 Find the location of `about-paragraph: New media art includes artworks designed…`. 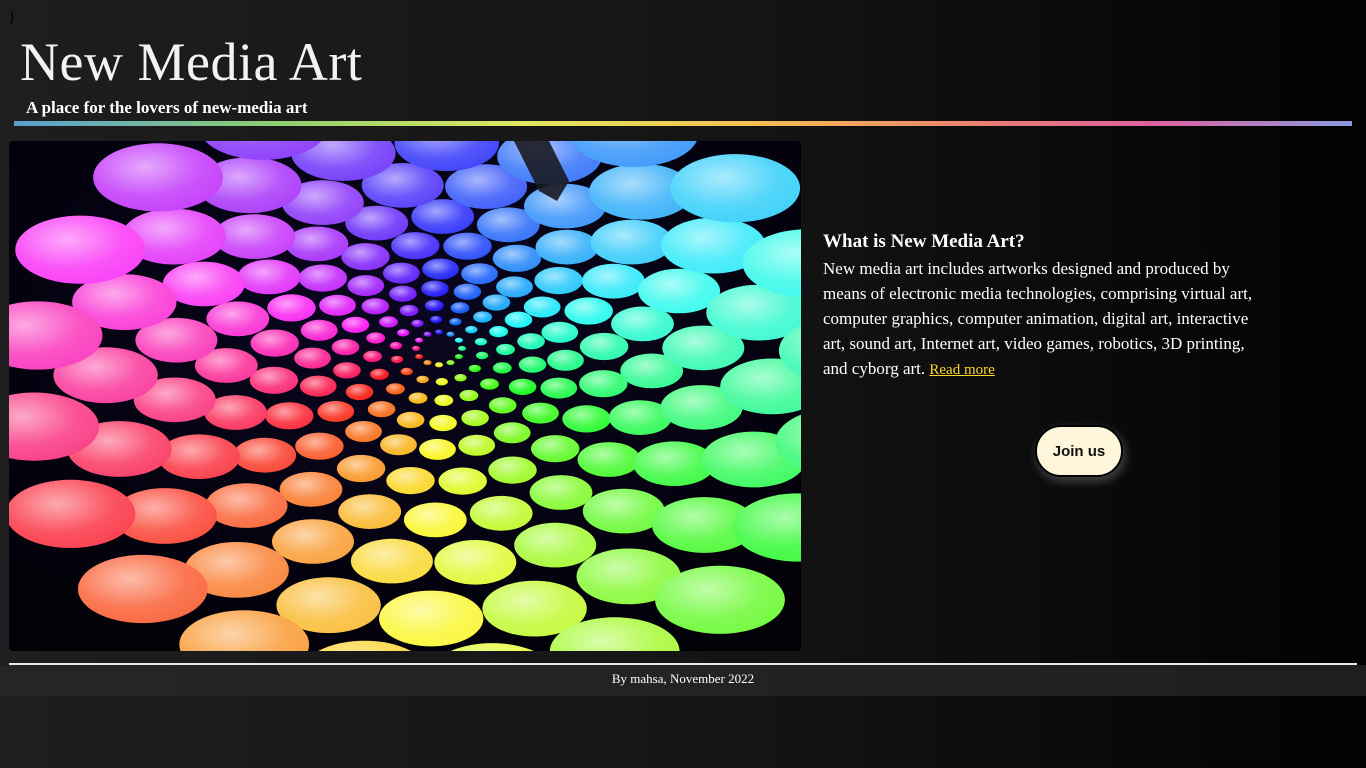

about-paragraph: New media art includes artworks designed… is located at coordinates (1043, 319).